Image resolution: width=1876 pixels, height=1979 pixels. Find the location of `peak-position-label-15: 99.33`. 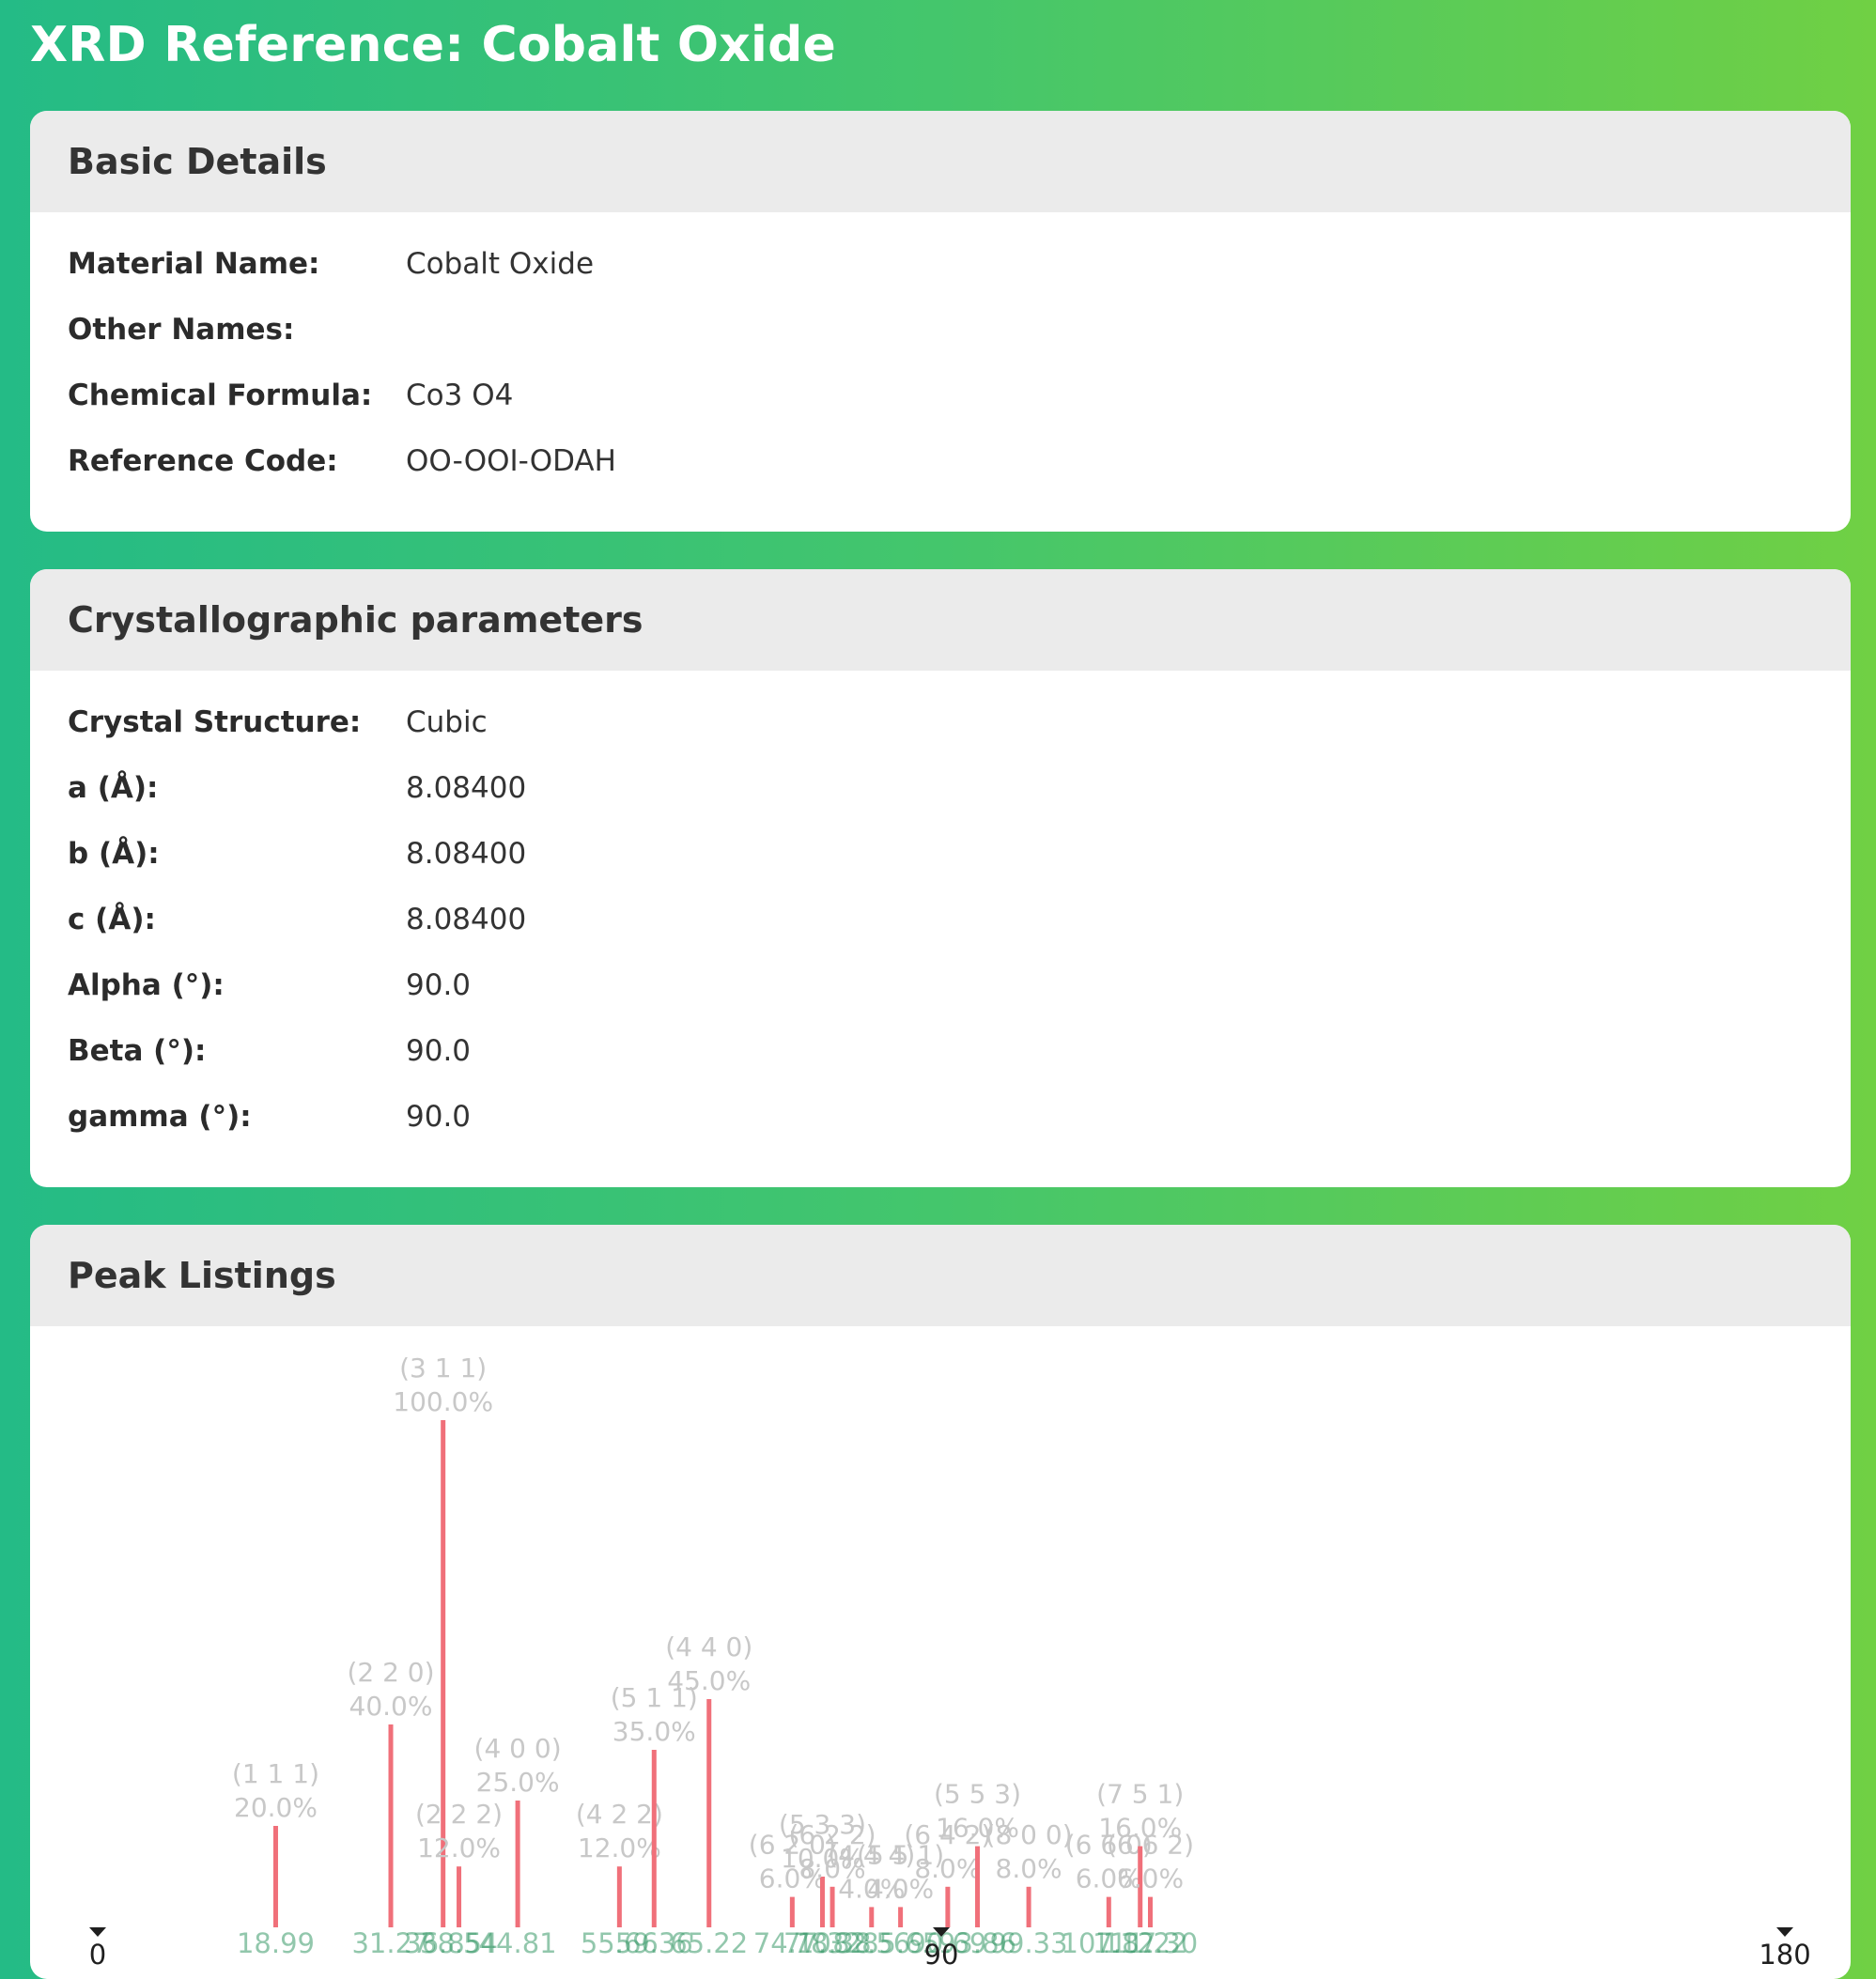

peak-position-label-15: 99.33 is located at coordinates (1029, 1943).